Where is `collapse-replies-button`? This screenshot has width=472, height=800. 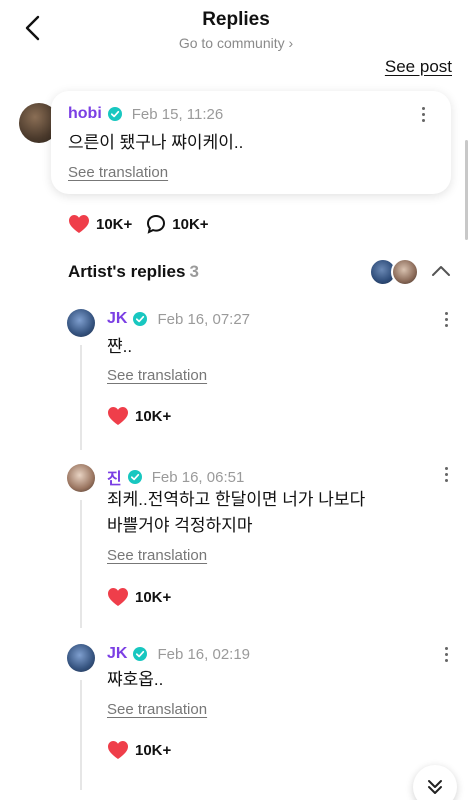
collapse-replies-button is located at coordinates (441, 271).